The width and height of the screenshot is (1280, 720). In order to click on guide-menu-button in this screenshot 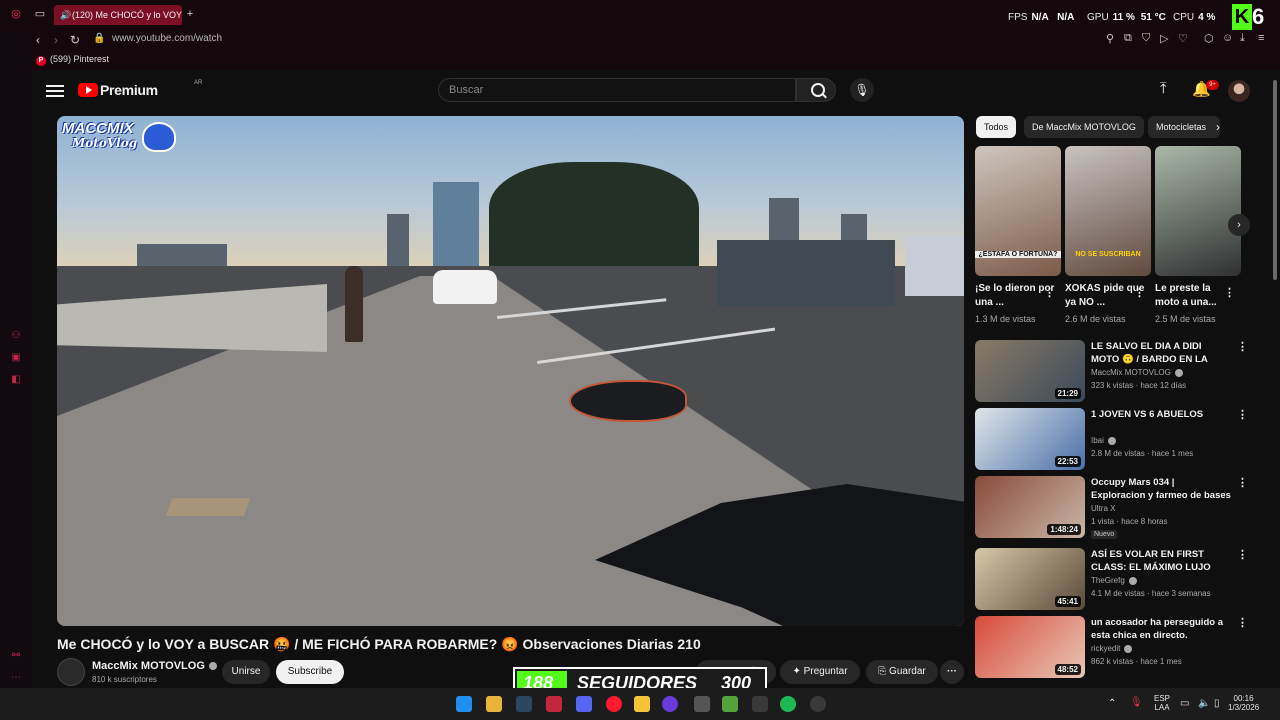, I will do `click(55, 90)`.